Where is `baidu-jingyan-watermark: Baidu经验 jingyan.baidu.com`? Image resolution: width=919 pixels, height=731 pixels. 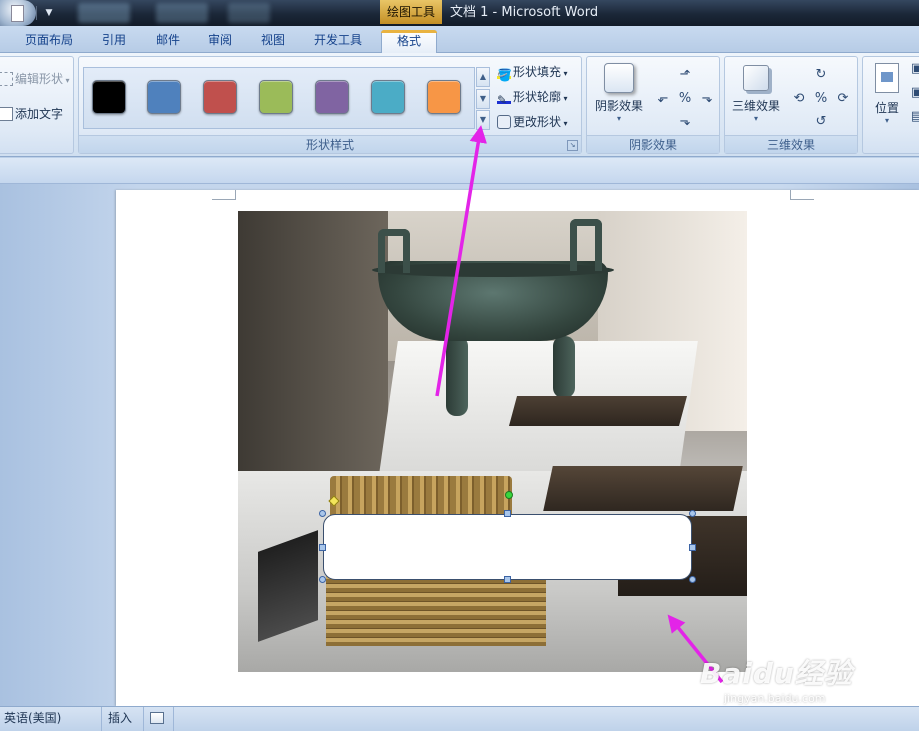 baidu-jingyan-watermark: Baidu经验 jingyan.baidu.com is located at coordinates (776, 681).